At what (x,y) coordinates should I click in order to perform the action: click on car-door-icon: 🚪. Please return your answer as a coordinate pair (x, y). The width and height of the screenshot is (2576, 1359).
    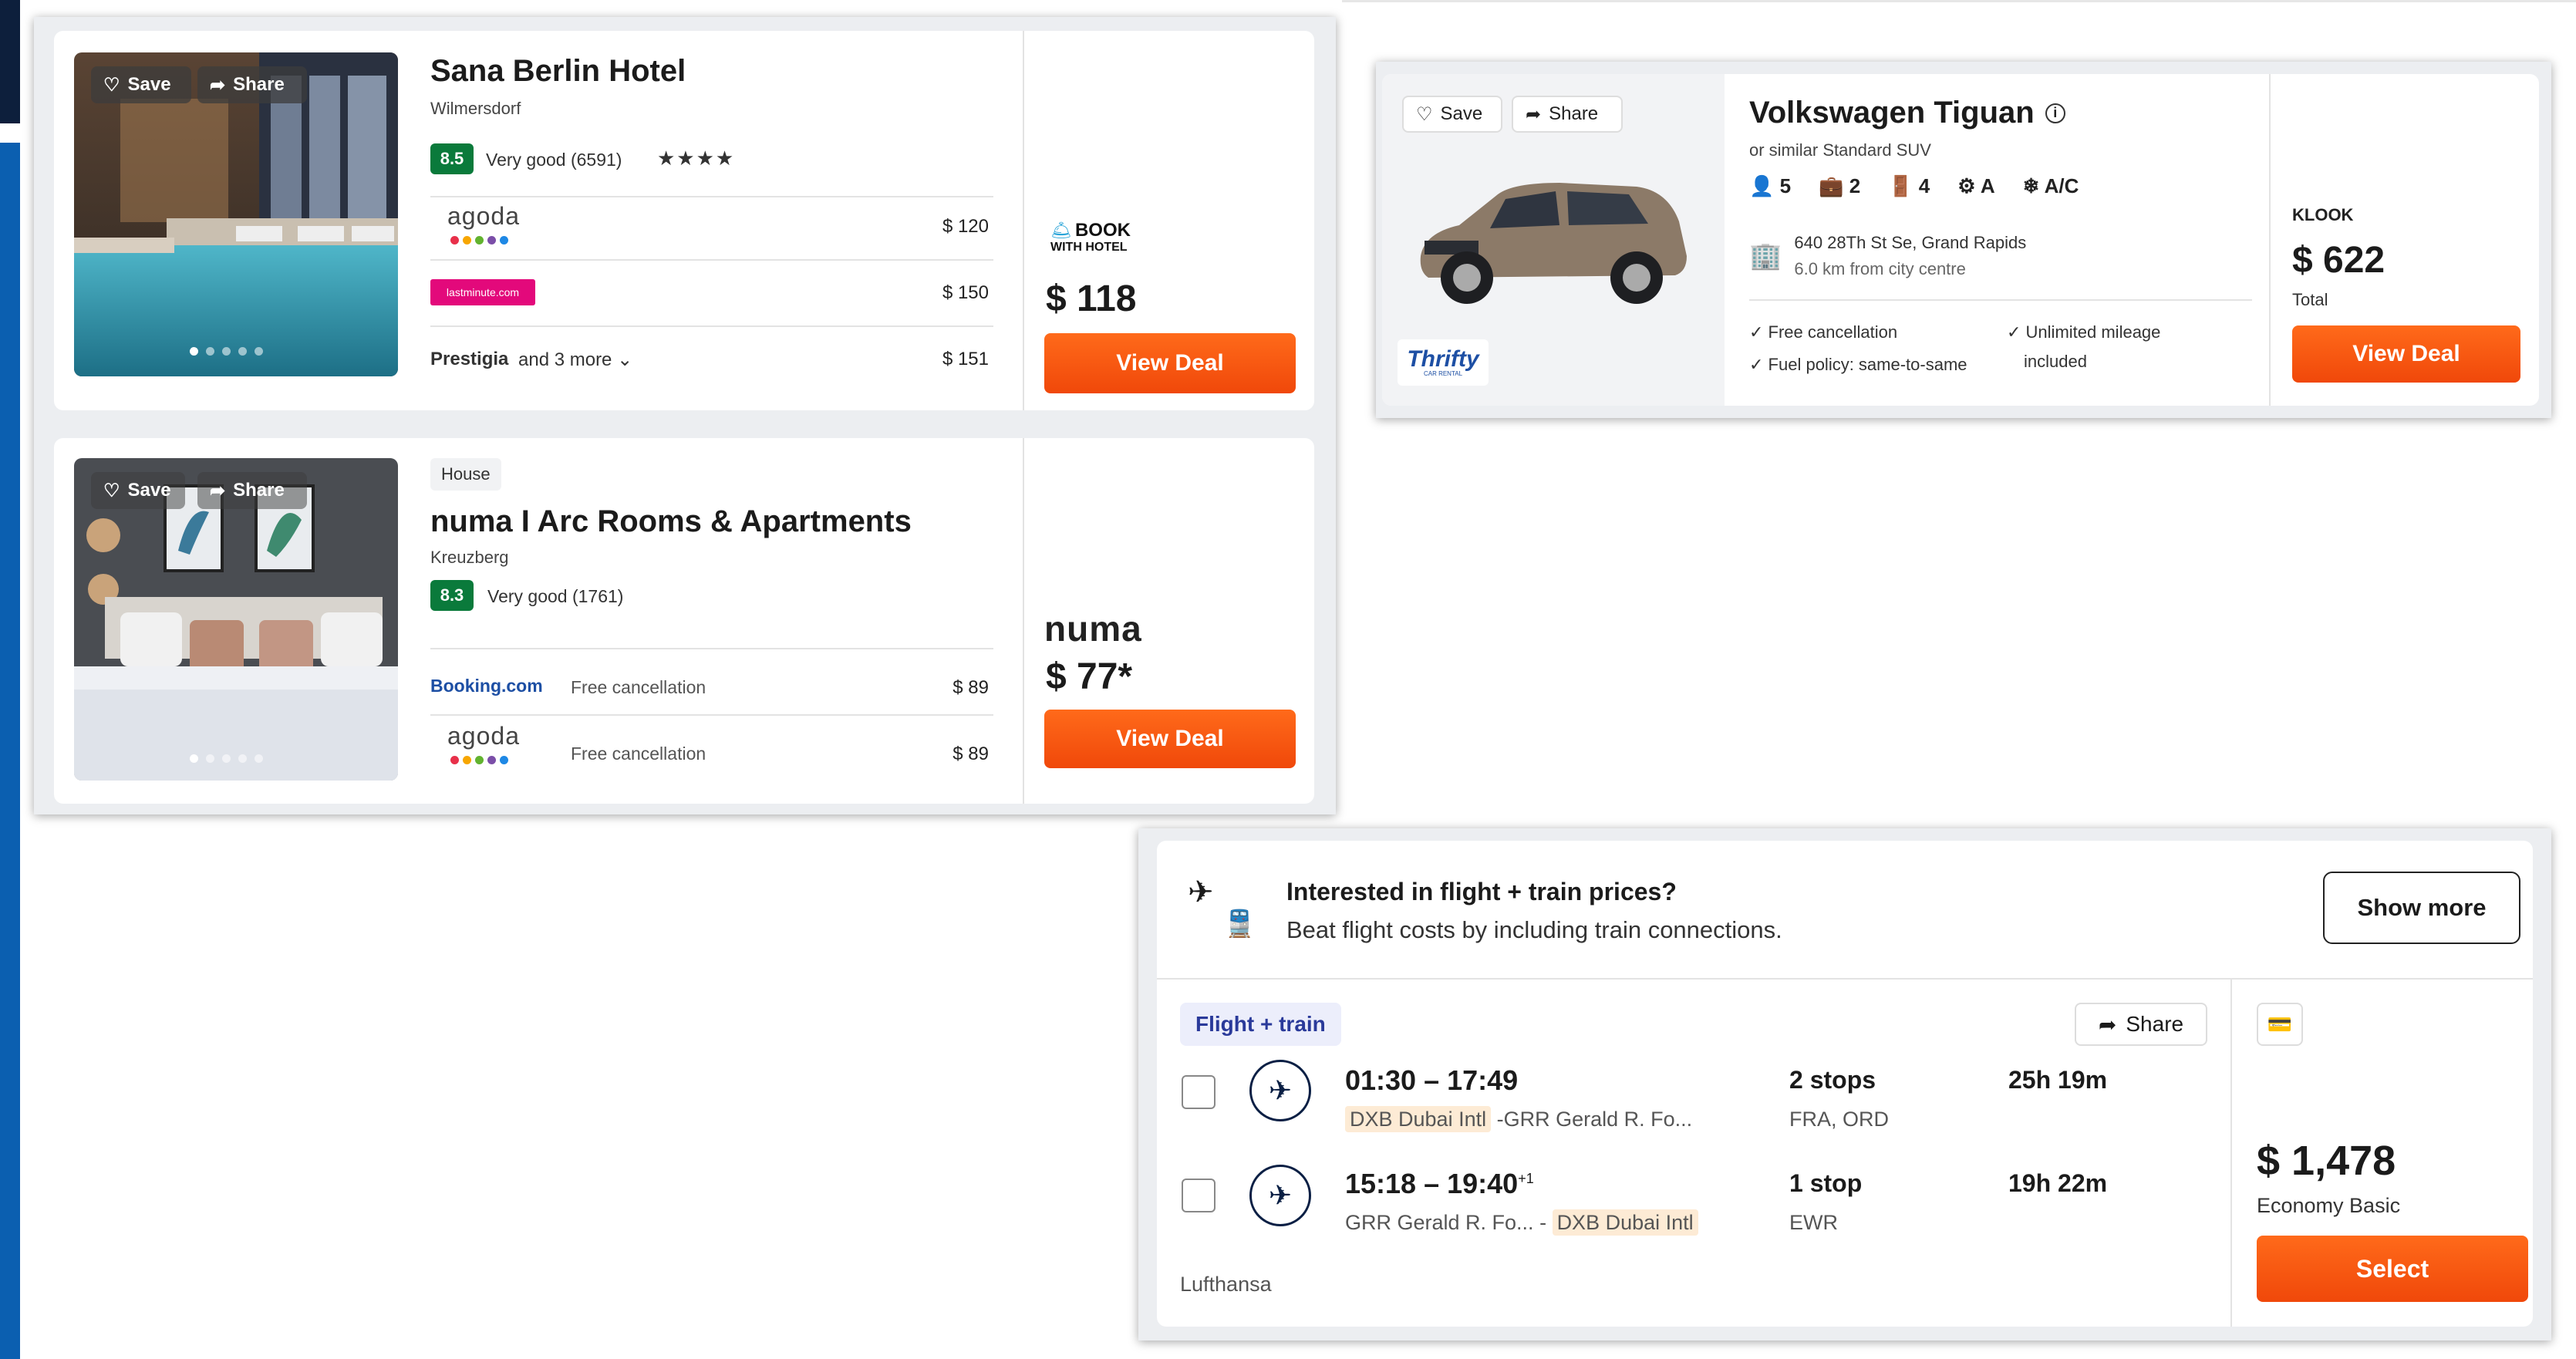
    Looking at the image, I should click on (1900, 185).